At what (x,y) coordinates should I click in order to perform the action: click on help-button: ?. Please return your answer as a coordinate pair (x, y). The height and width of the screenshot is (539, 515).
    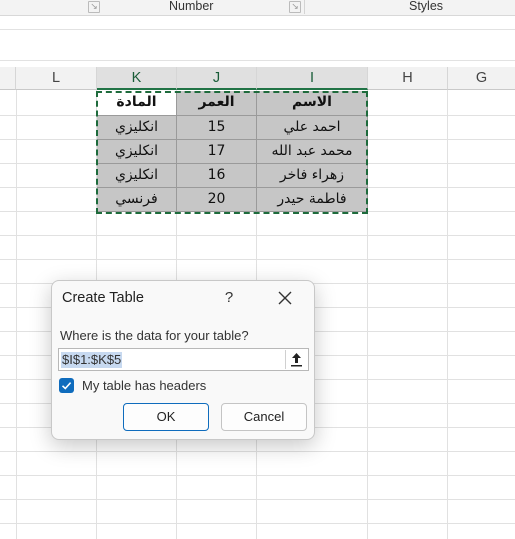
    Looking at the image, I should click on (229, 297).